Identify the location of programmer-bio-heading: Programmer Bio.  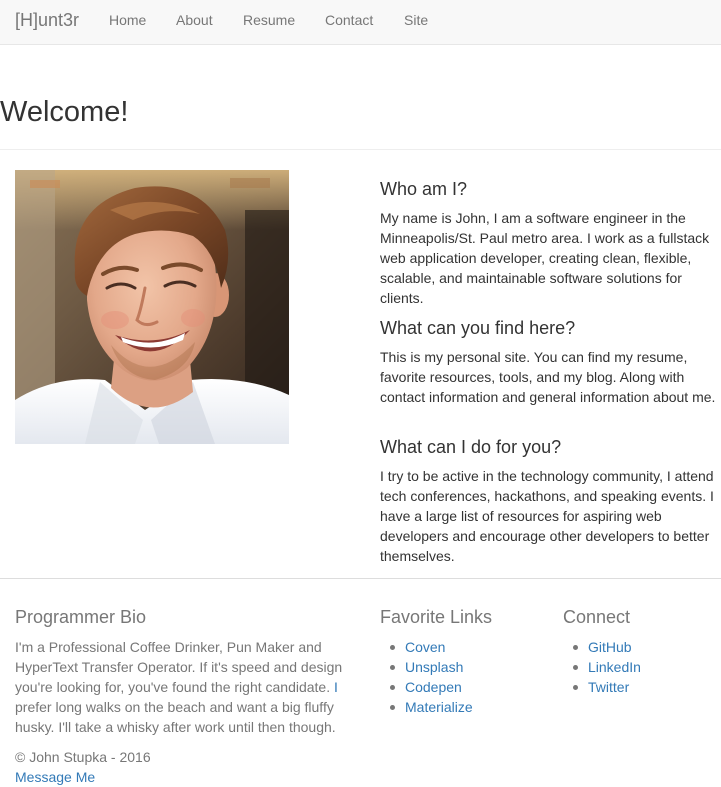
(81, 617).